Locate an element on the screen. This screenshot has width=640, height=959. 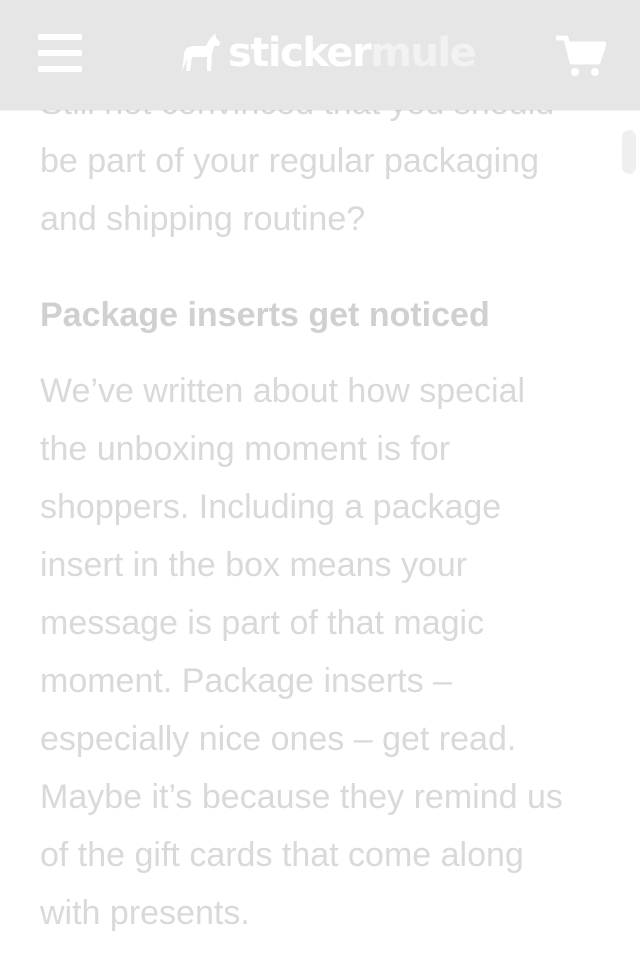
logo-wordmark: stickermule is located at coordinates (352, 53).